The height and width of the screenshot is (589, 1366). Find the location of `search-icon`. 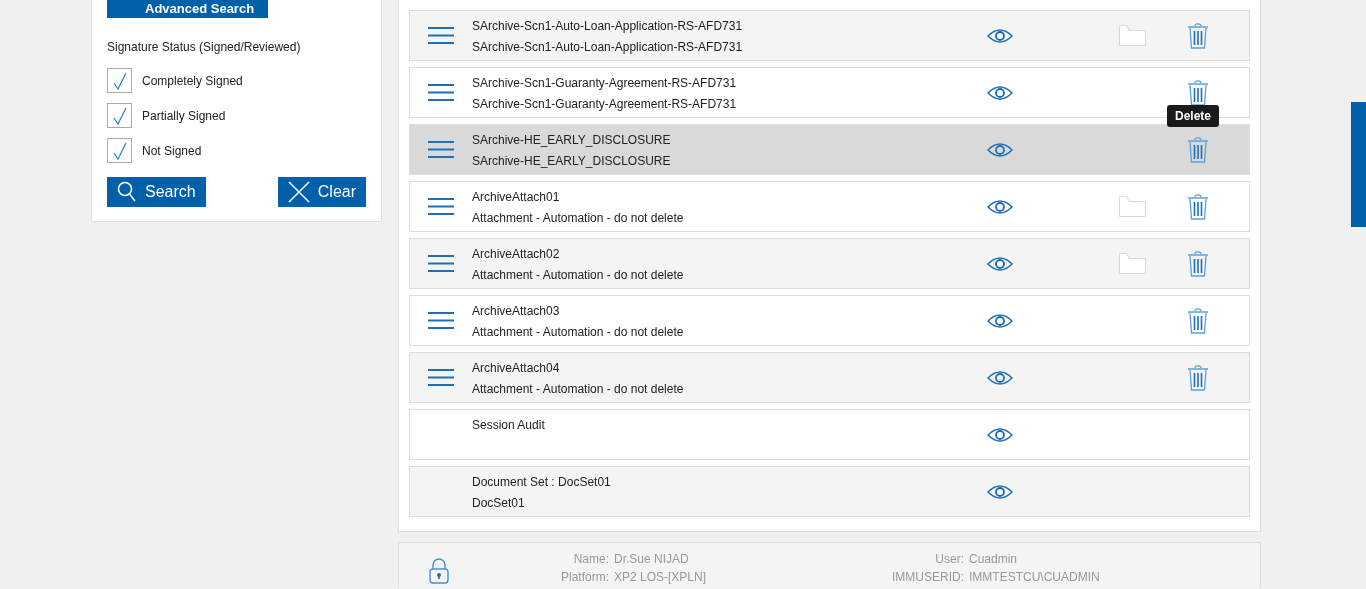

search-icon is located at coordinates (127, 192).